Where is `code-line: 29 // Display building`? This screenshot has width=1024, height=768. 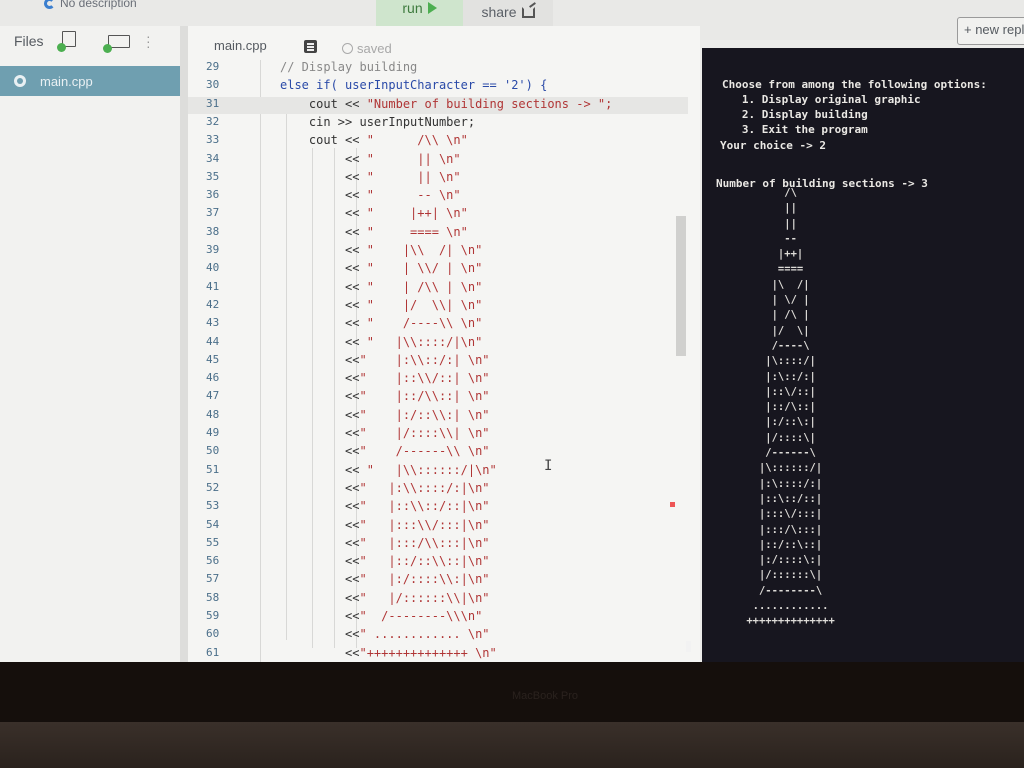
code-line: 29 // Display building is located at coordinates (438, 68).